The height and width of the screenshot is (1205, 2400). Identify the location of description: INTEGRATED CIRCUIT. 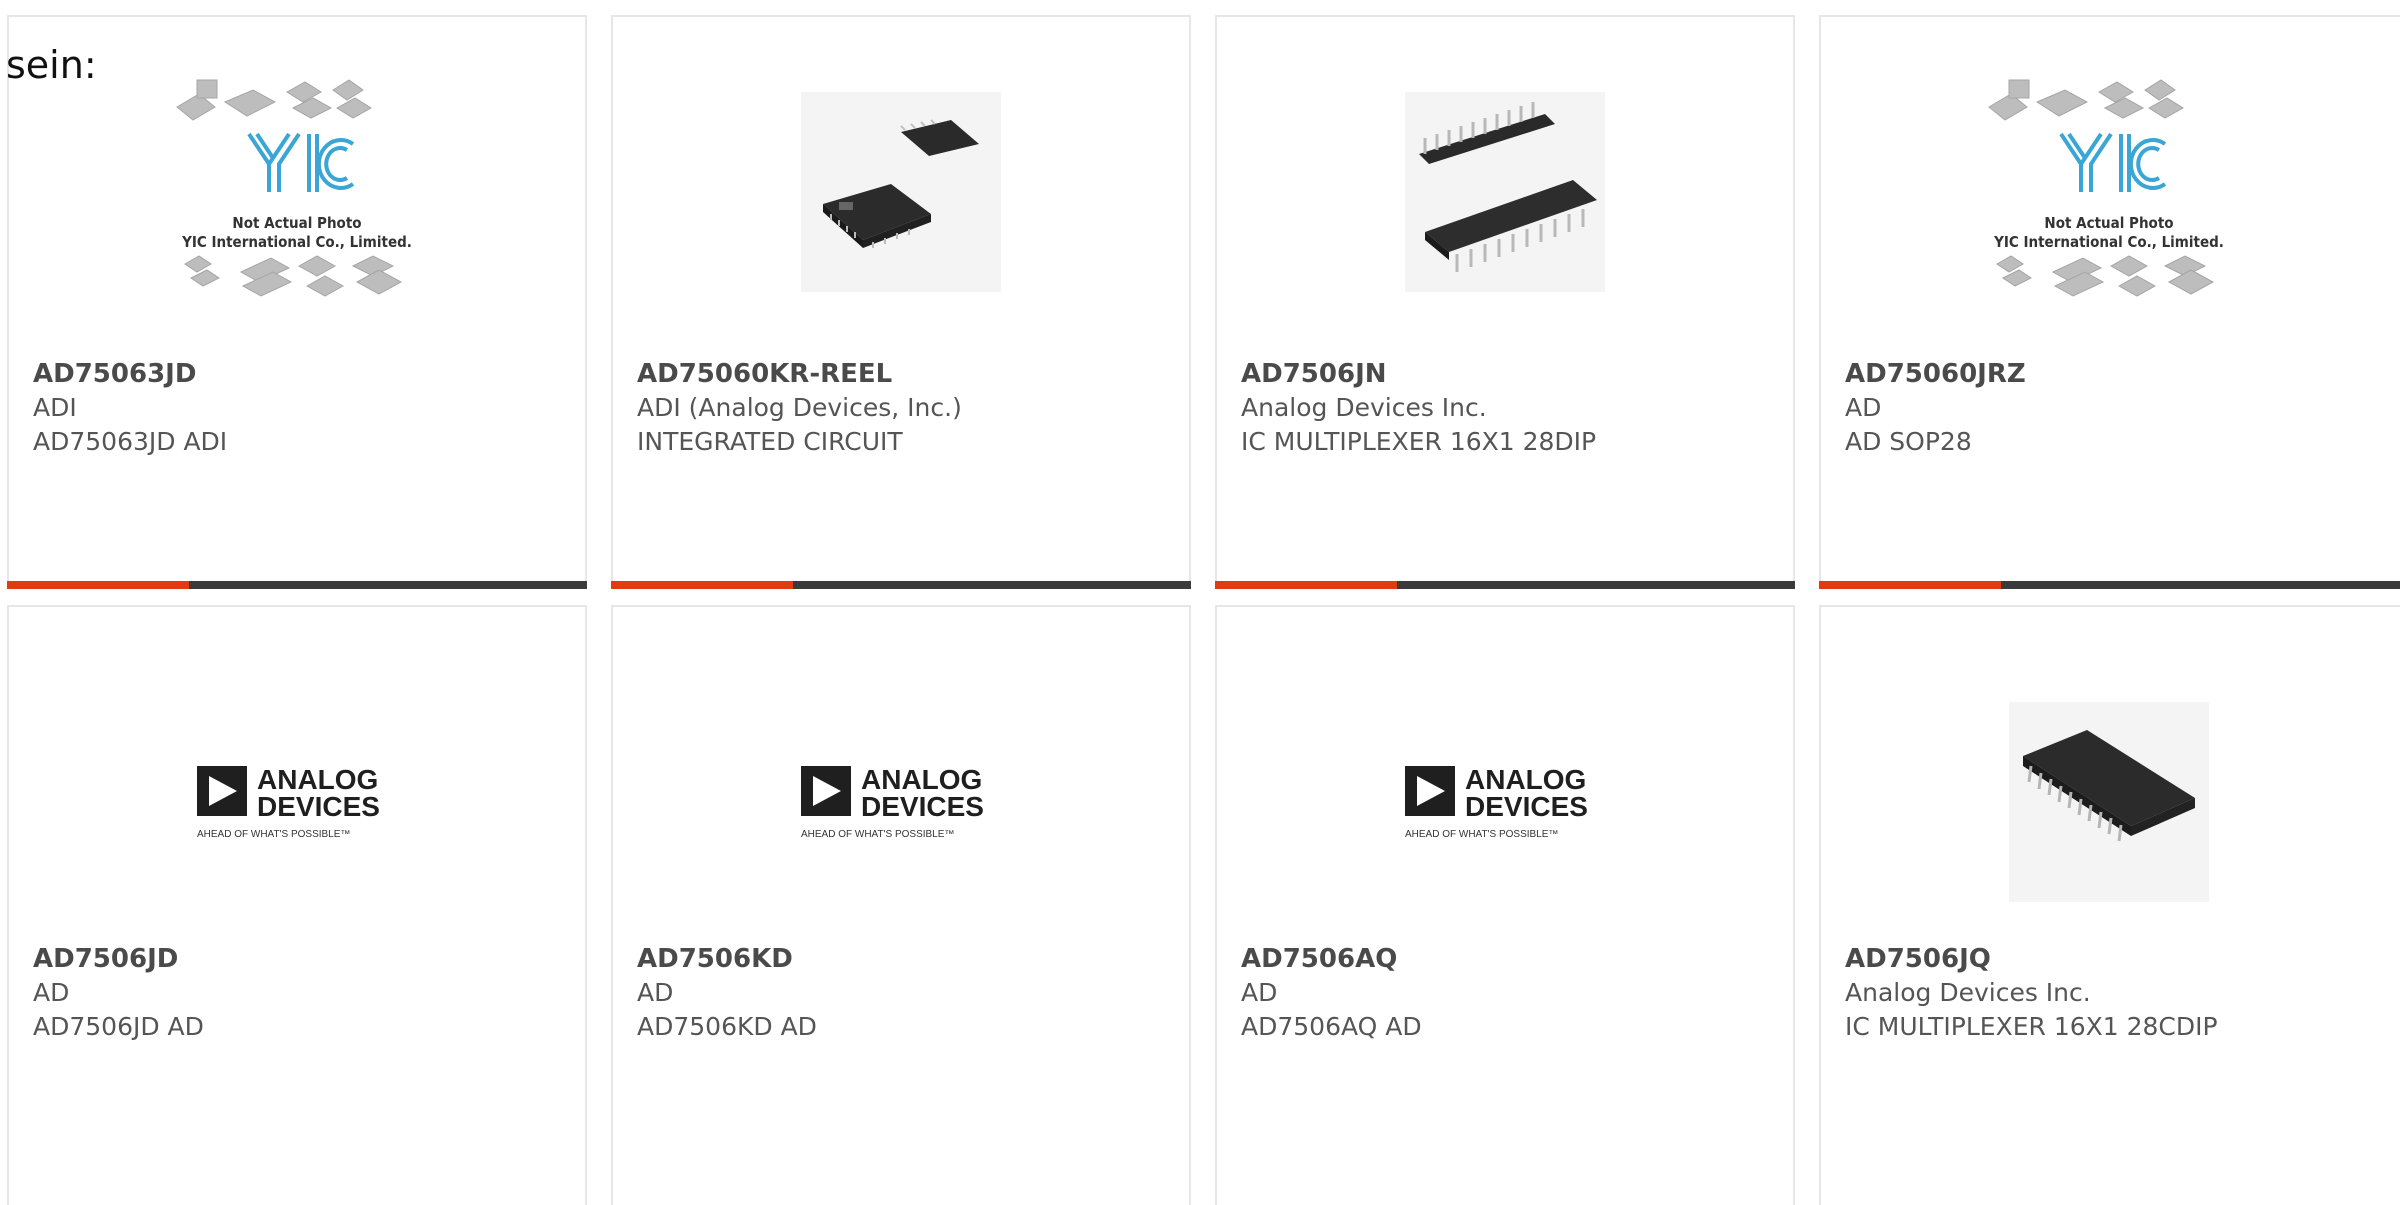
(770, 441).